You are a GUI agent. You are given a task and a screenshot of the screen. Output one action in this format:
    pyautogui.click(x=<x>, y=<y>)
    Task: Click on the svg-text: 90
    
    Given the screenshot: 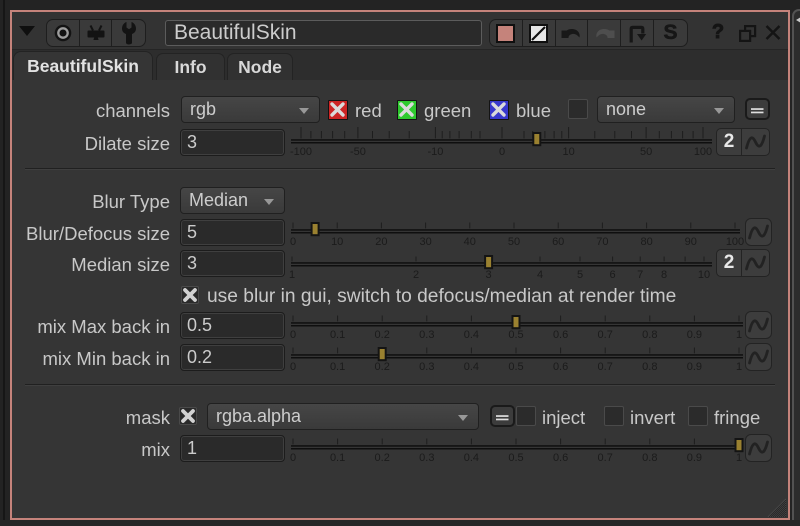 What is the action you would take?
    pyautogui.click(x=691, y=242)
    